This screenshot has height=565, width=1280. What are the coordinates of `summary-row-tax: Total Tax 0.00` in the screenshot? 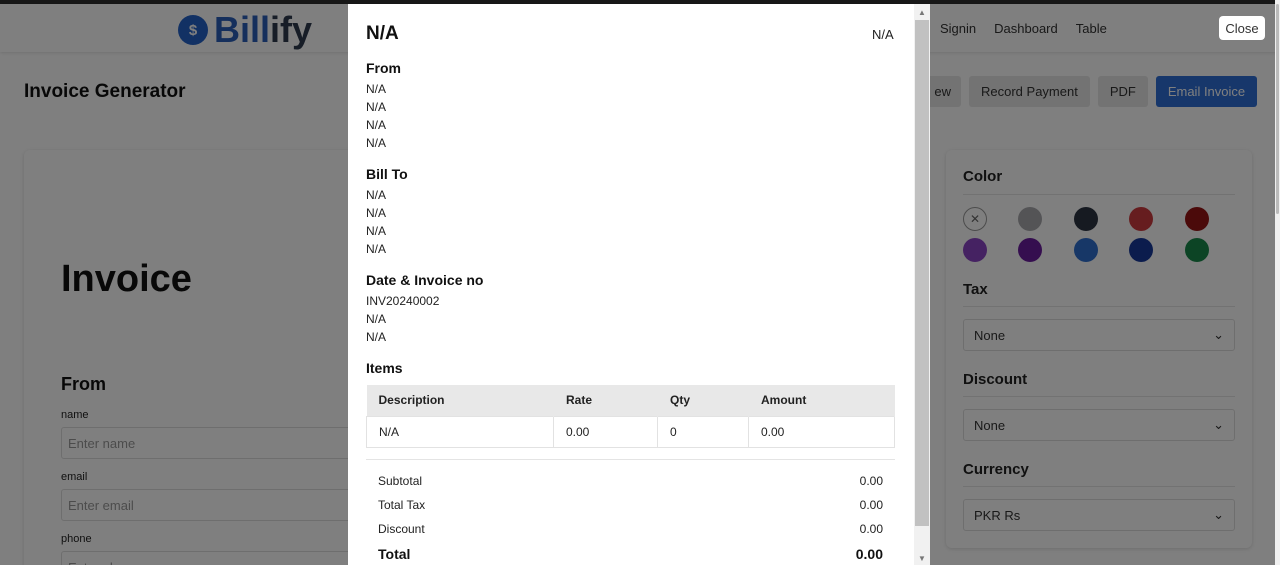 It's located at (630, 505).